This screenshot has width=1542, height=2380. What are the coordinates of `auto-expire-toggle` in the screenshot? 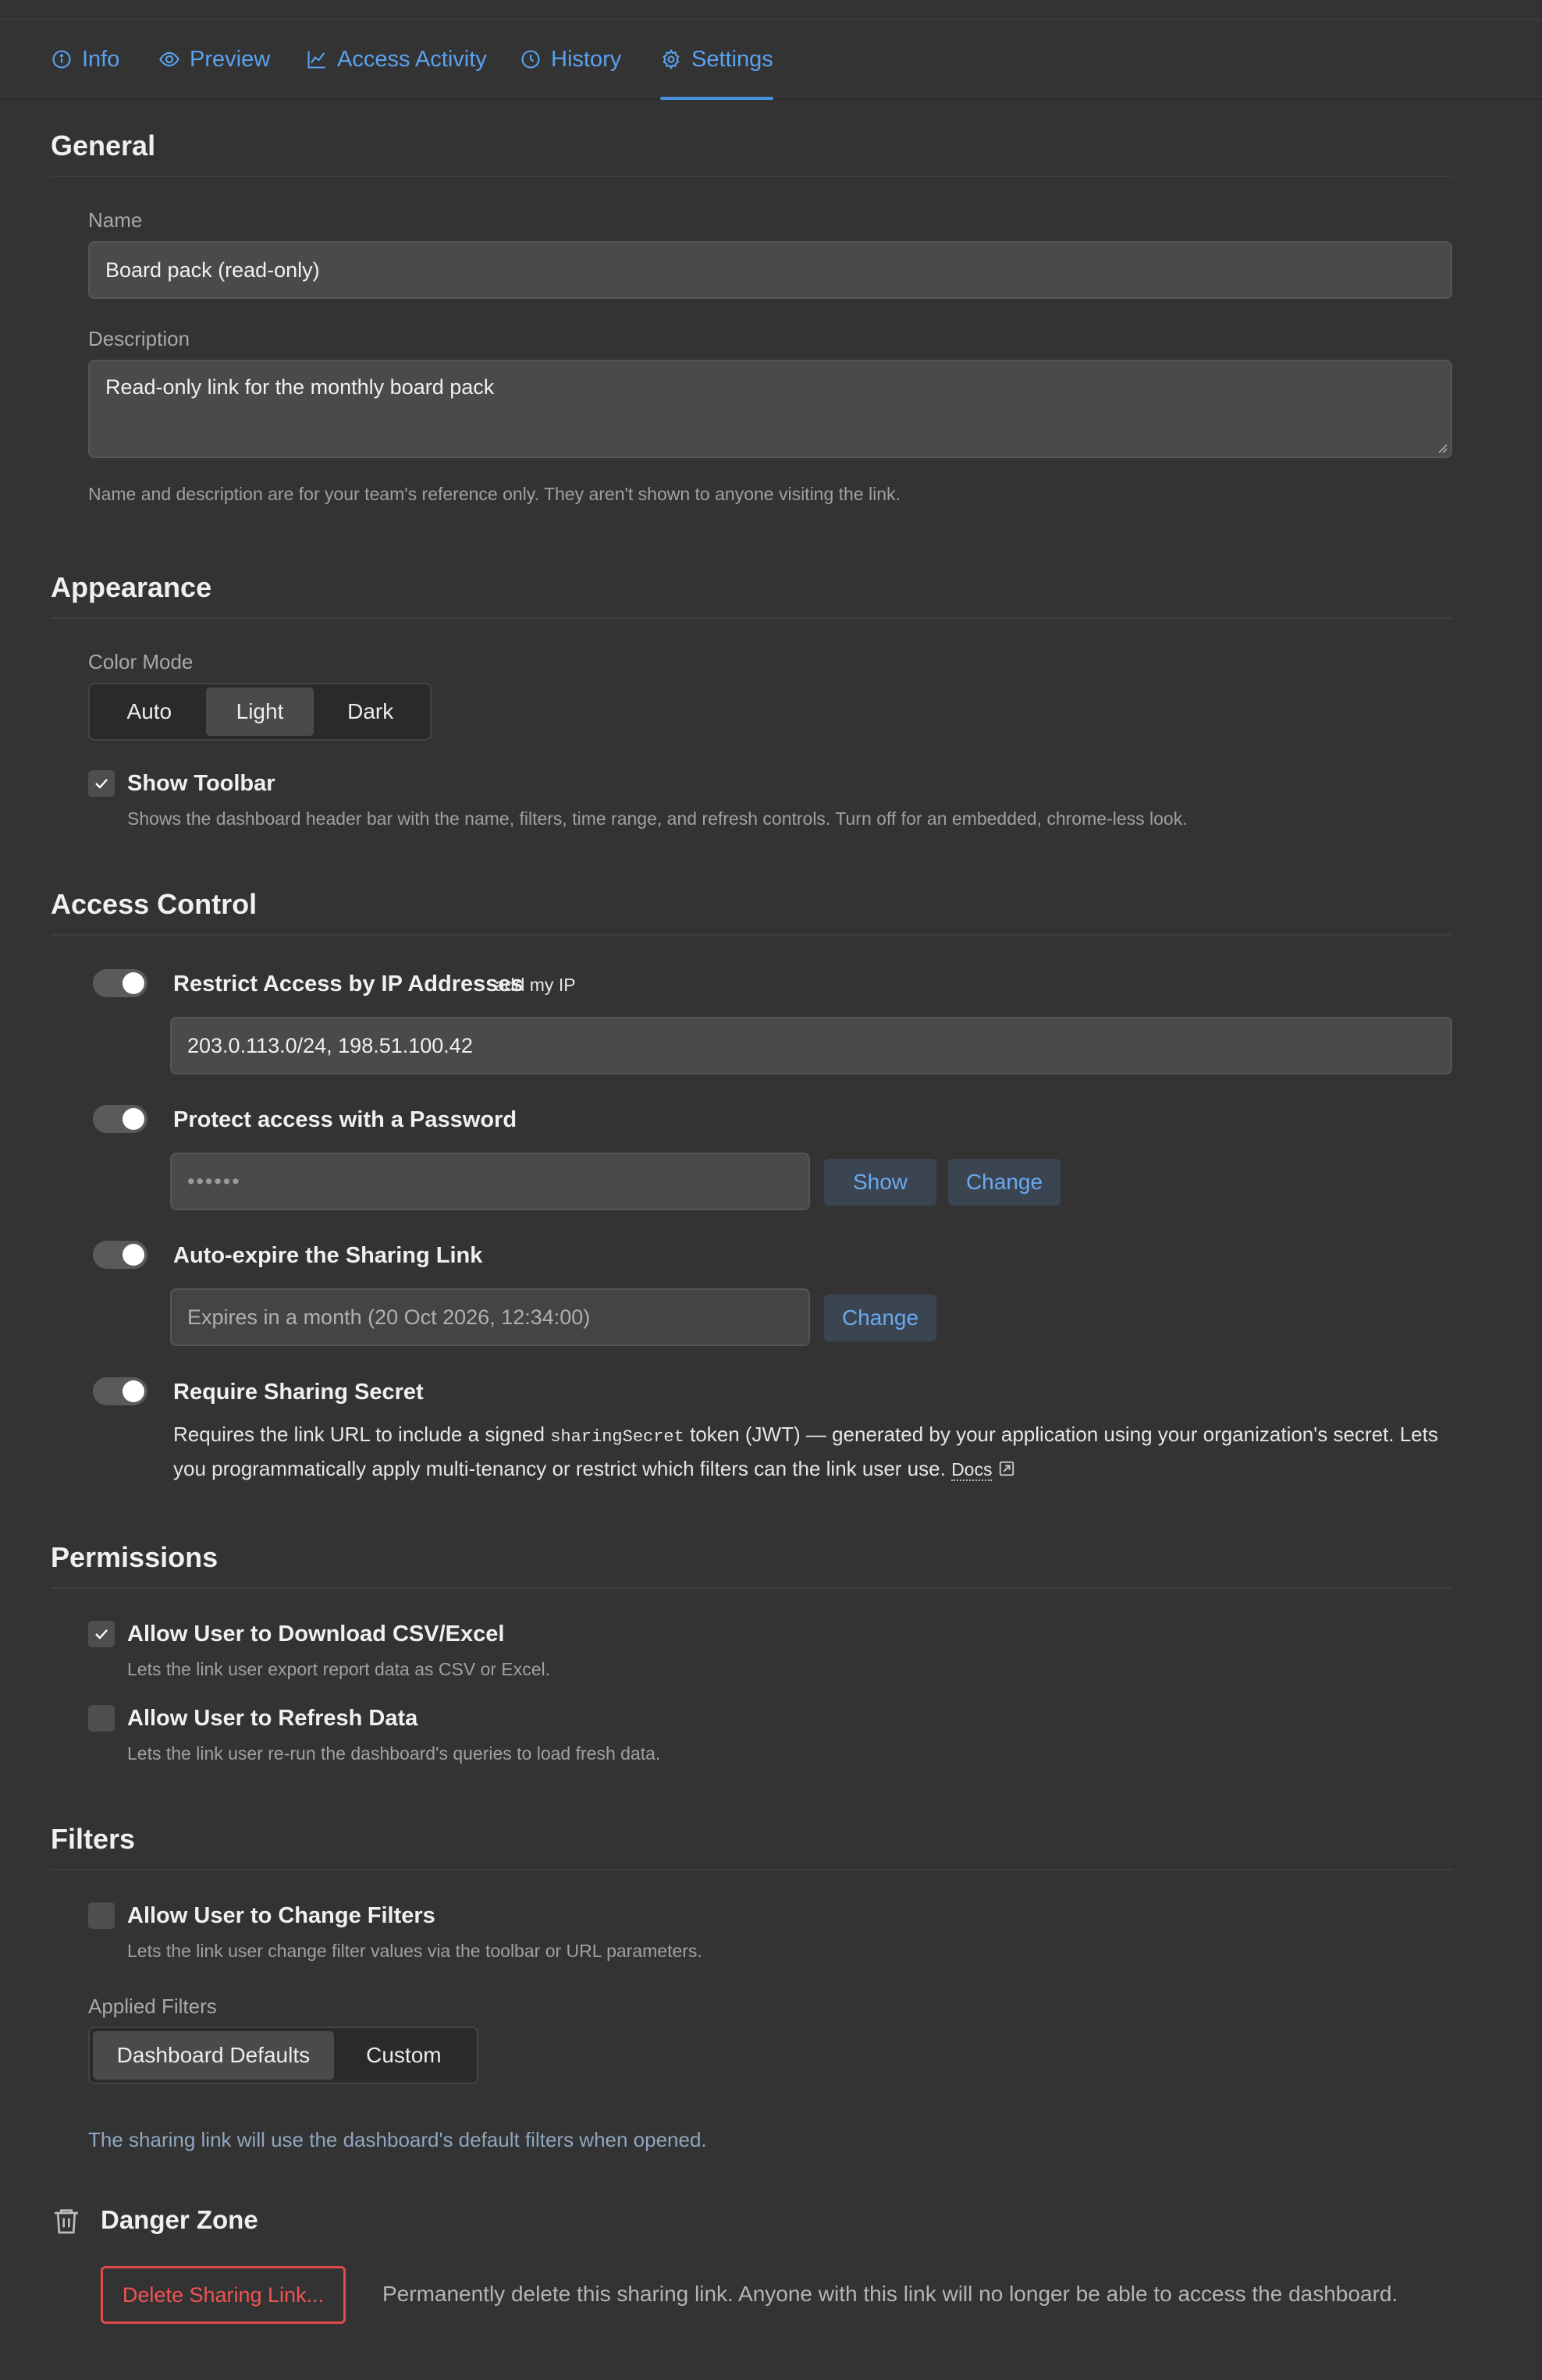 It's located at (120, 1255).